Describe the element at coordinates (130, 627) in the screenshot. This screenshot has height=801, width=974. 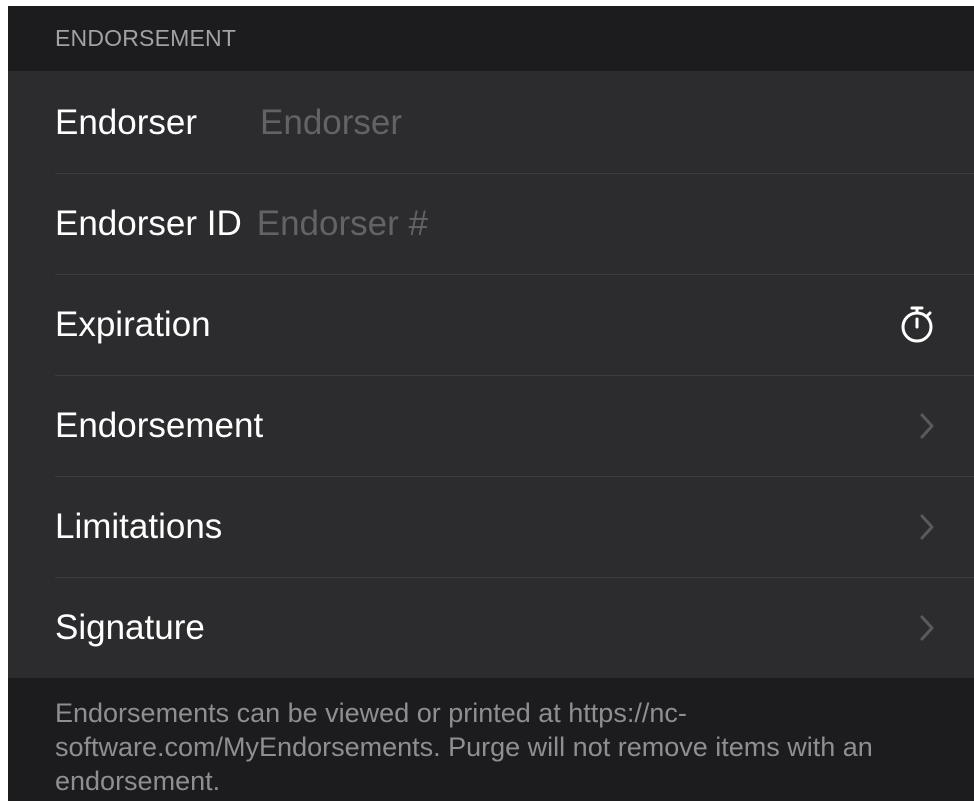
I see `signature-label: Signature` at that location.